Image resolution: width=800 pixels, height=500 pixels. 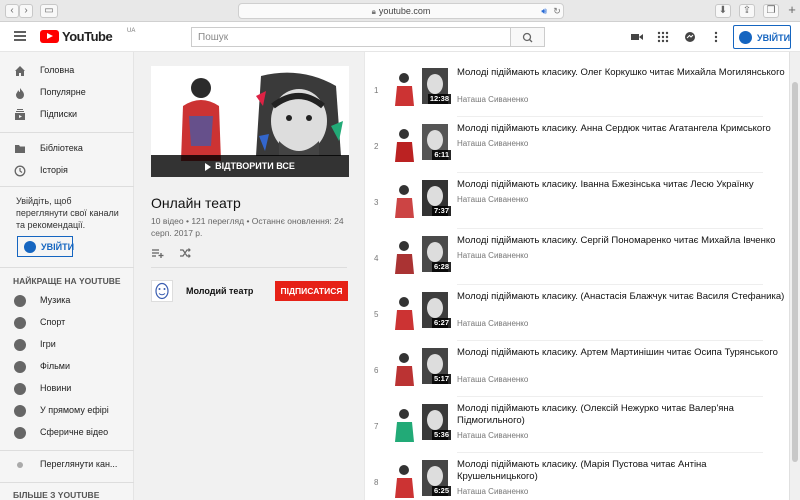 What do you see at coordinates (250, 166) in the screenshot?
I see `play-all-button: ВІДТВОРИТИ ВСЕ` at bounding box center [250, 166].